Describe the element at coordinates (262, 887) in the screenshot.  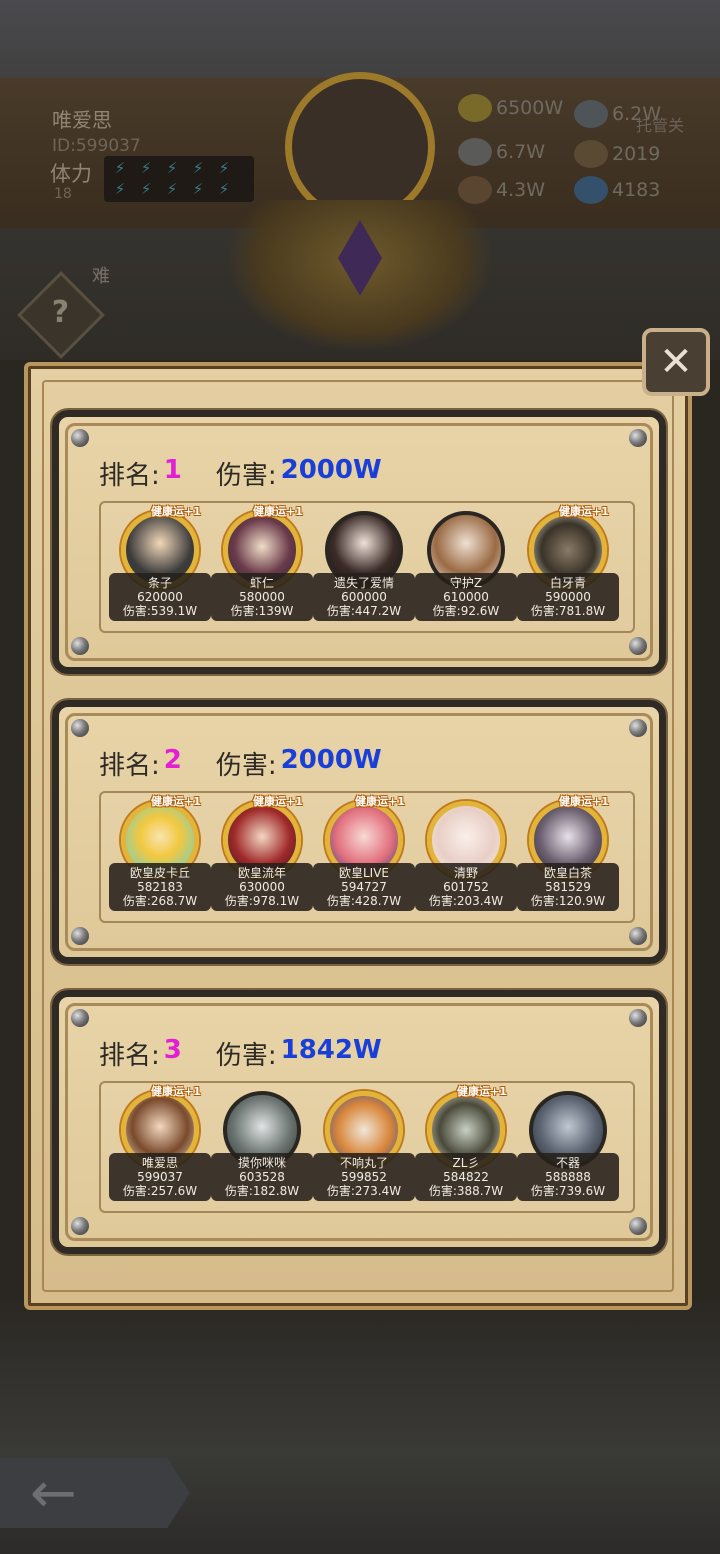
I see `member-score: 630000` at that location.